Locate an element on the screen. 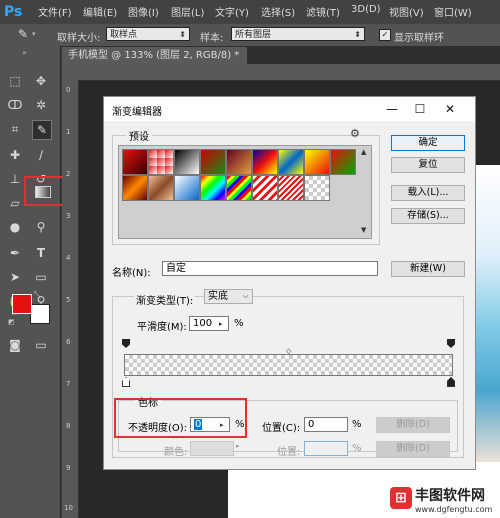 This screenshot has height=518, width=500. brush-tool-icon: ∕ is located at coordinates (41, 155).